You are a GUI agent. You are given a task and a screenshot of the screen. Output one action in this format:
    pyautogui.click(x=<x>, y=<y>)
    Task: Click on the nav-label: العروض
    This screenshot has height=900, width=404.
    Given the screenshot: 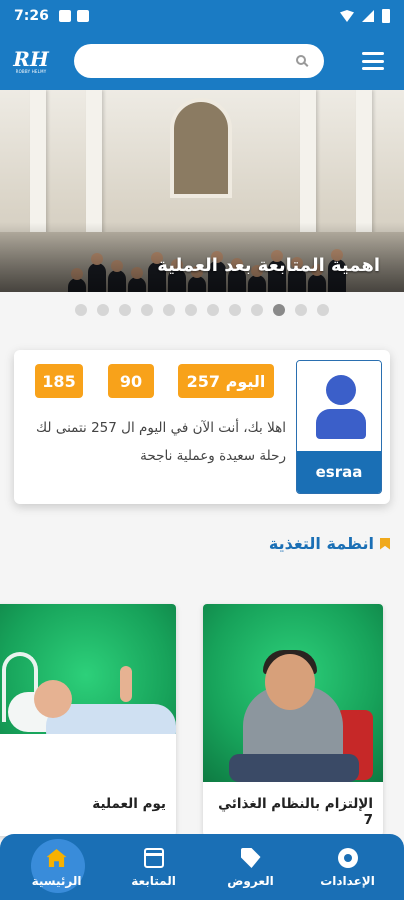 What is the action you would take?
    pyautogui.click(x=250, y=881)
    